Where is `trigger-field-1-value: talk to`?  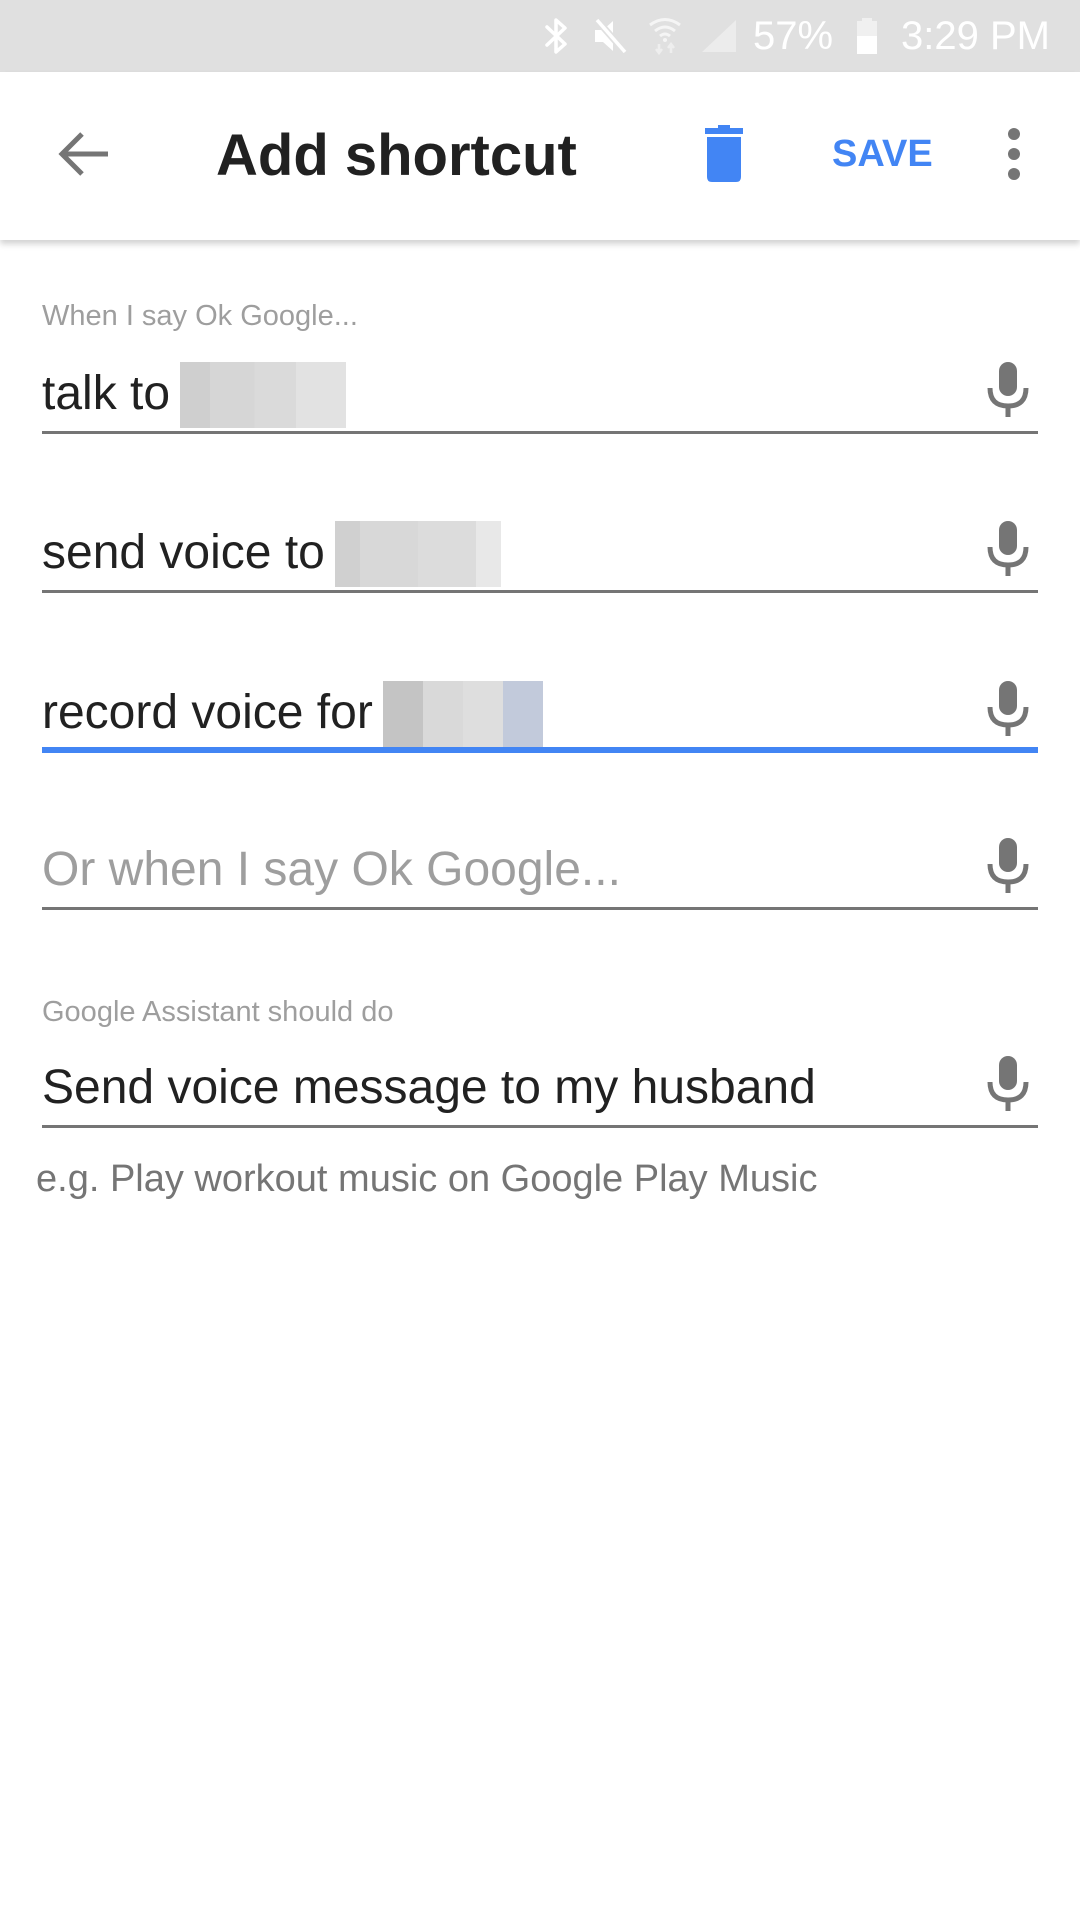
trigger-field-1-value: talk to is located at coordinates (194, 392).